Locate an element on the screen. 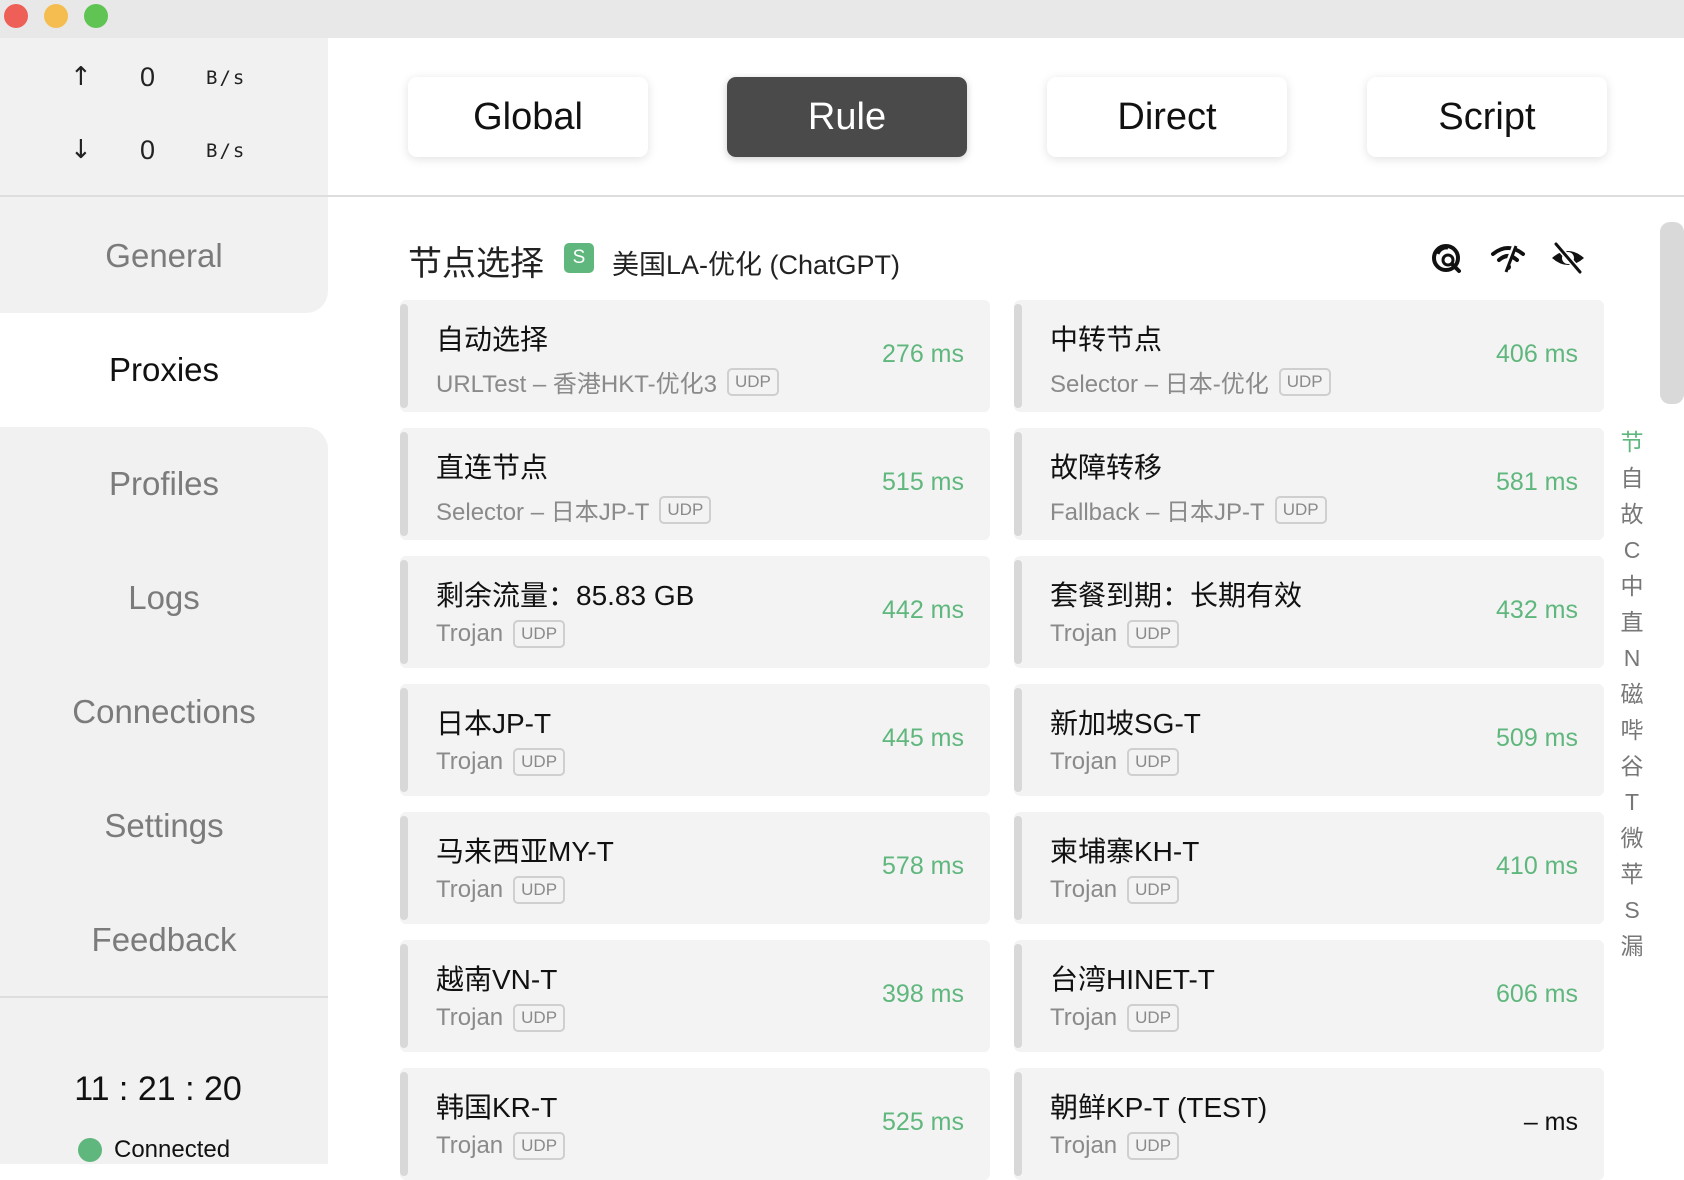 The width and height of the screenshot is (1684, 1180). index-item: 故 is located at coordinates (1632, 514).